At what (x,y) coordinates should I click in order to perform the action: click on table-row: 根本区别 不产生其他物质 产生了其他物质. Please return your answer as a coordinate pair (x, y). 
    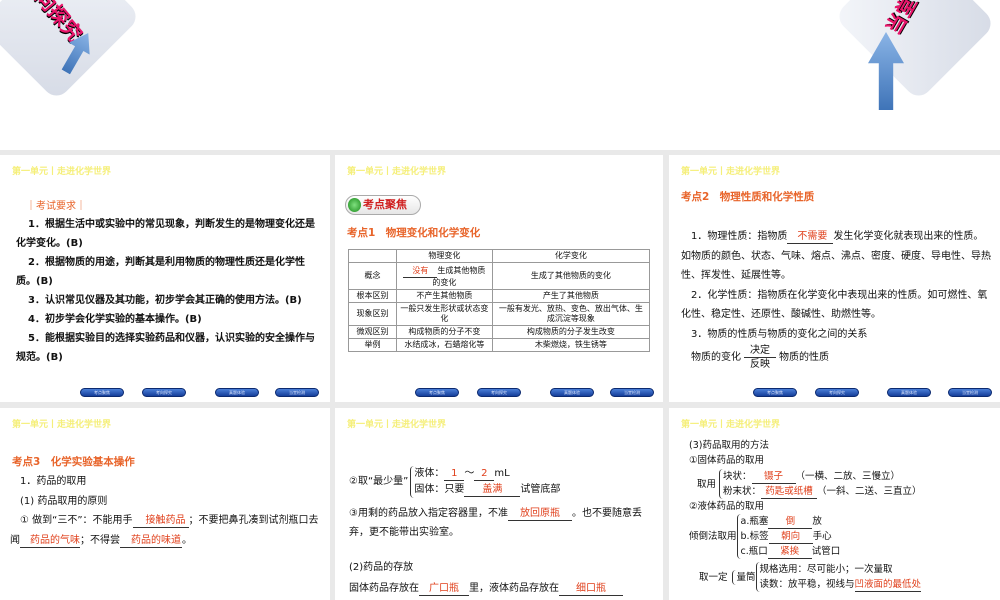
    Looking at the image, I should click on (499, 296).